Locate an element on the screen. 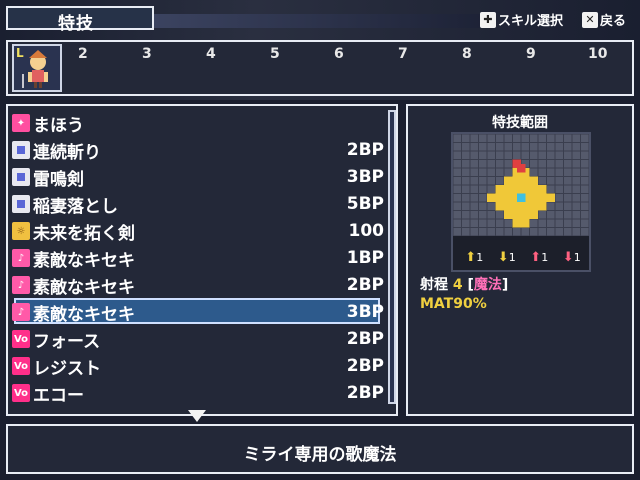  skill-description: ミライ専用の歌魔法 is located at coordinates (320, 455).